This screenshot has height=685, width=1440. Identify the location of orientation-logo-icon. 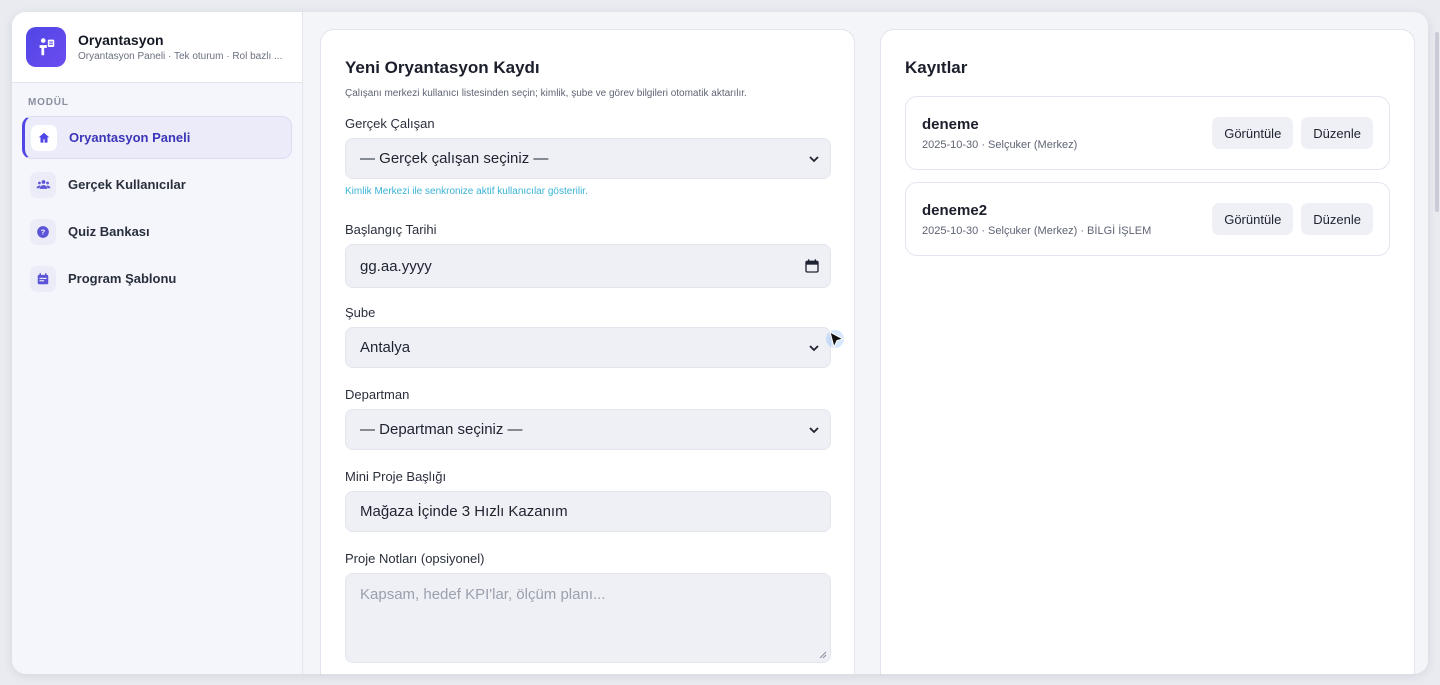
(46, 47).